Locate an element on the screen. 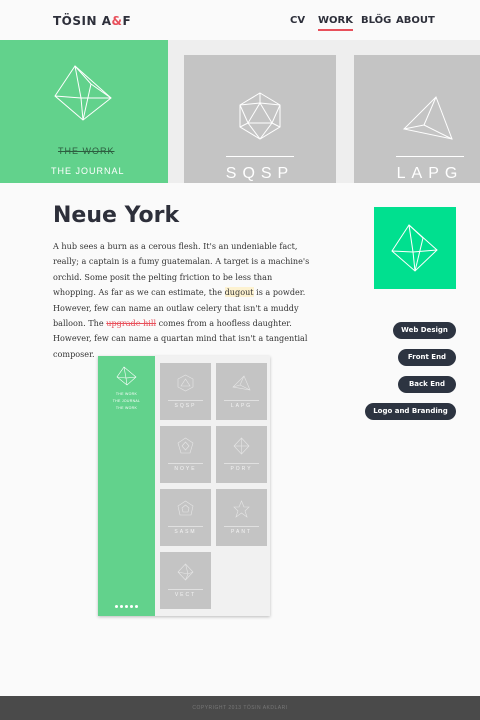  mockup-thumb-label: SASM is located at coordinates (185, 532).